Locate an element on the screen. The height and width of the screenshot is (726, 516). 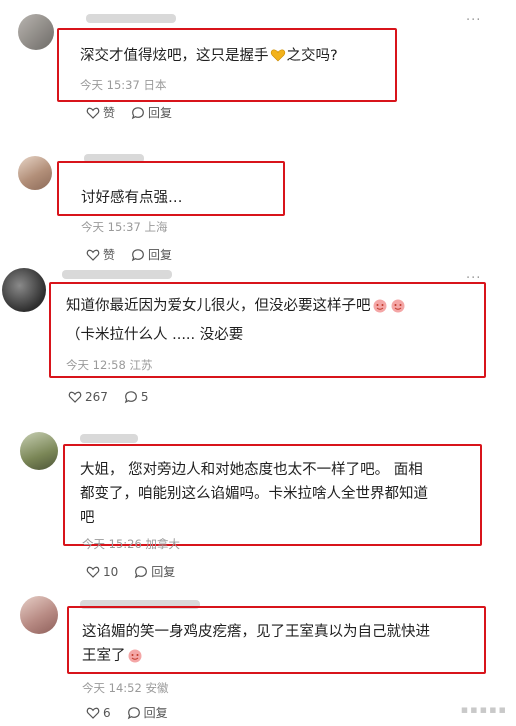
like-button: 267 is located at coordinates (88, 397).